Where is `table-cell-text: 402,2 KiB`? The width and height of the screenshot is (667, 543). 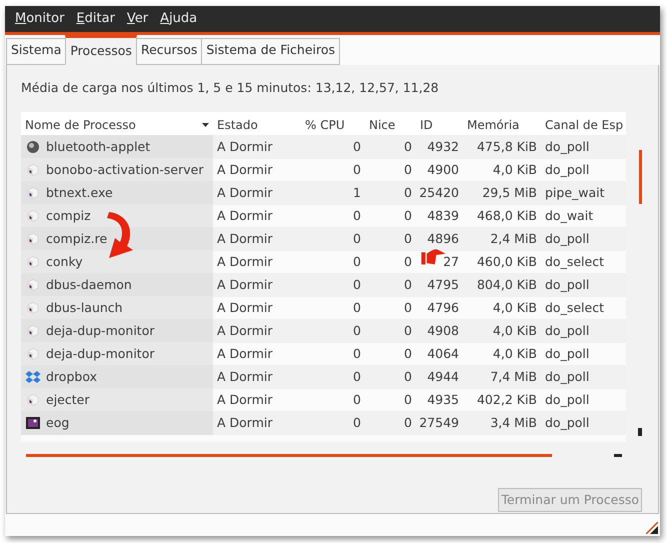 table-cell-text: 402,2 KiB is located at coordinates (506, 399).